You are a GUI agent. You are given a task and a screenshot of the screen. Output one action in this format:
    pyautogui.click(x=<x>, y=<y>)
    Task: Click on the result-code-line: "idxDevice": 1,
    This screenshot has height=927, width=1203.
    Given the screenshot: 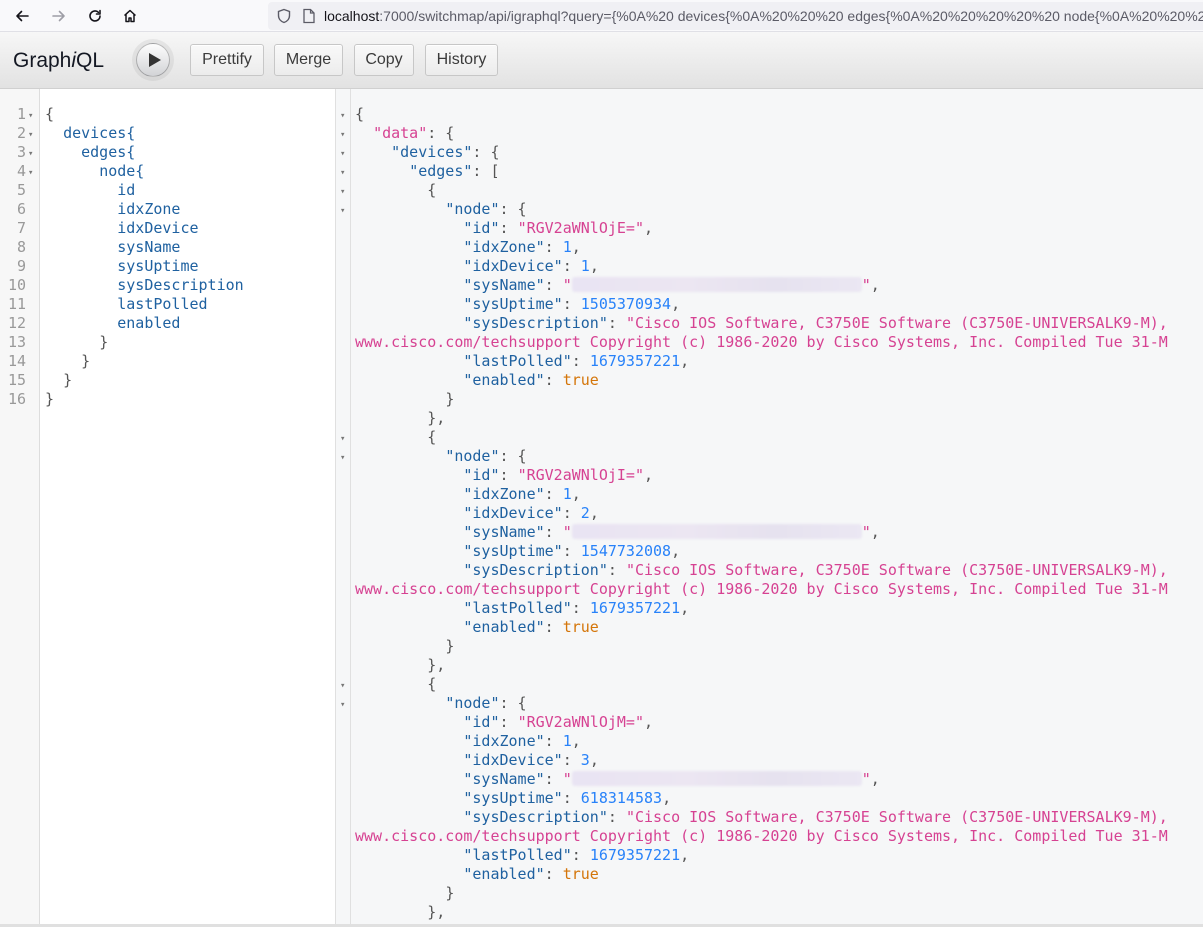 What is the action you would take?
    pyautogui.click(x=476, y=266)
    